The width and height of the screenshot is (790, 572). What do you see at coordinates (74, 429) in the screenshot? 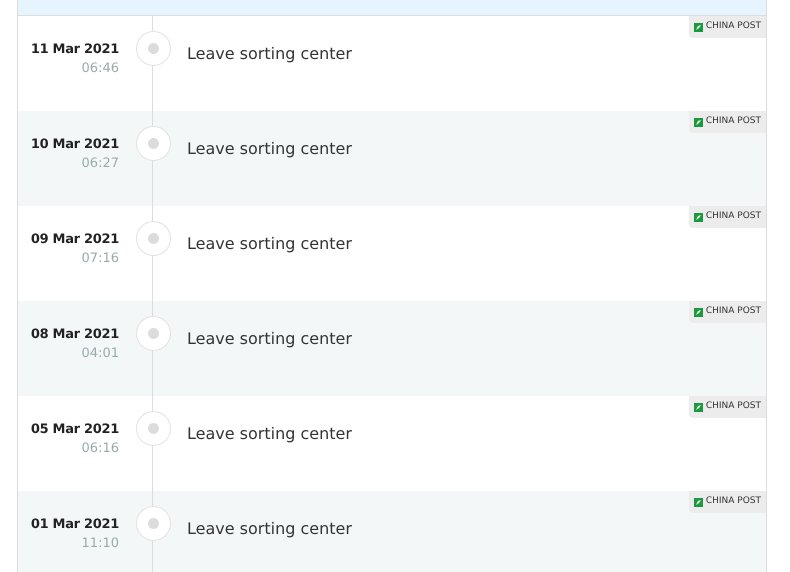
I see `event-date: 05 Mar 2021` at bounding box center [74, 429].